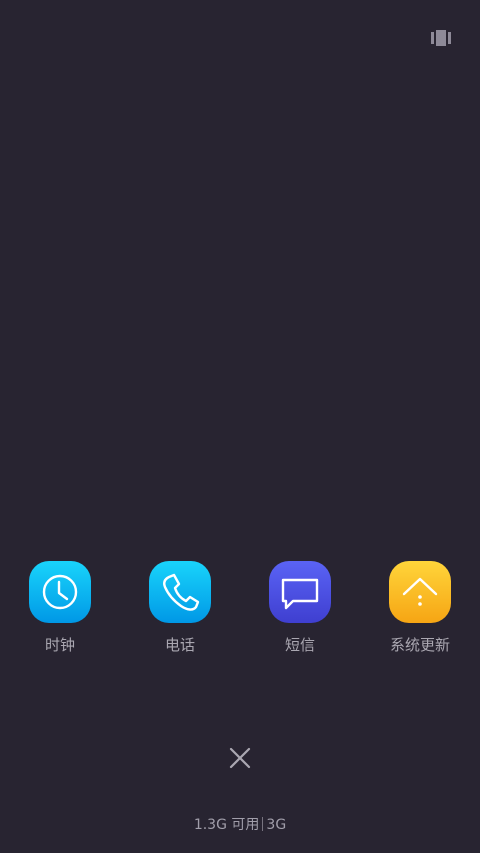  What do you see at coordinates (276, 825) in the screenshot?
I see `memory-total: 3G` at bounding box center [276, 825].